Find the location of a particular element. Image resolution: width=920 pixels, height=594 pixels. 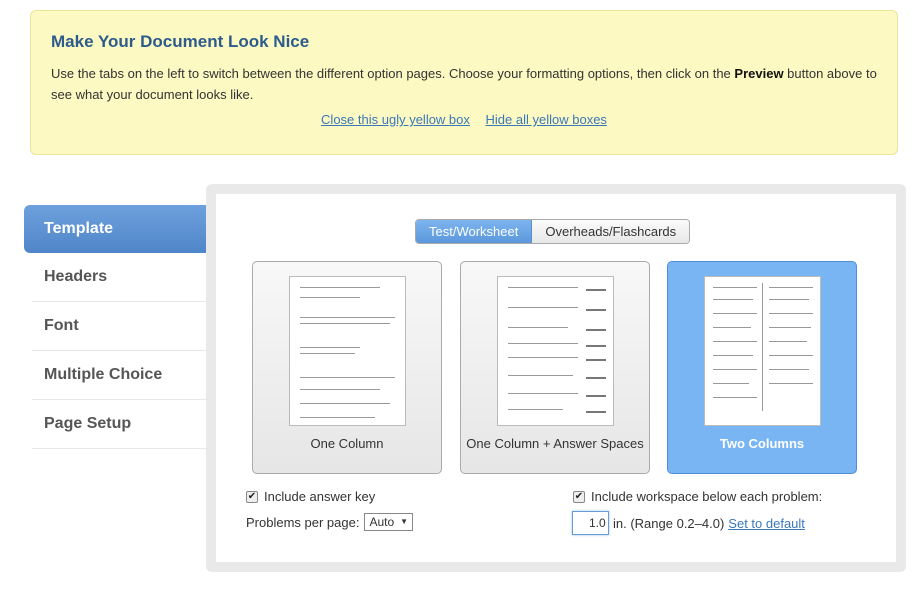

sidebar-item-page-setup: Page Setup is located at coordinates (124, 424).